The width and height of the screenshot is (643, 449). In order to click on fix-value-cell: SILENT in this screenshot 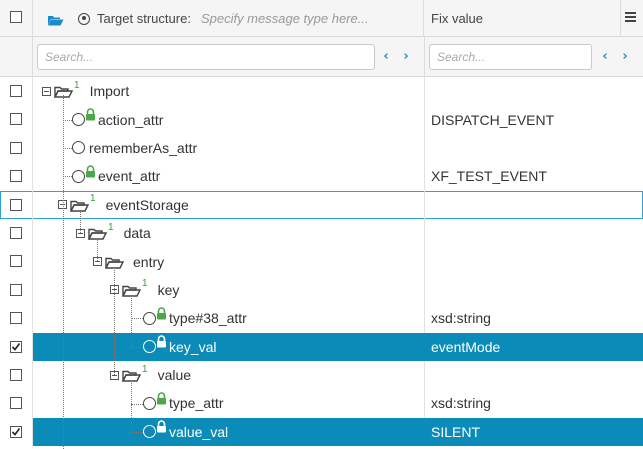, I will do `click(533, 432)`.